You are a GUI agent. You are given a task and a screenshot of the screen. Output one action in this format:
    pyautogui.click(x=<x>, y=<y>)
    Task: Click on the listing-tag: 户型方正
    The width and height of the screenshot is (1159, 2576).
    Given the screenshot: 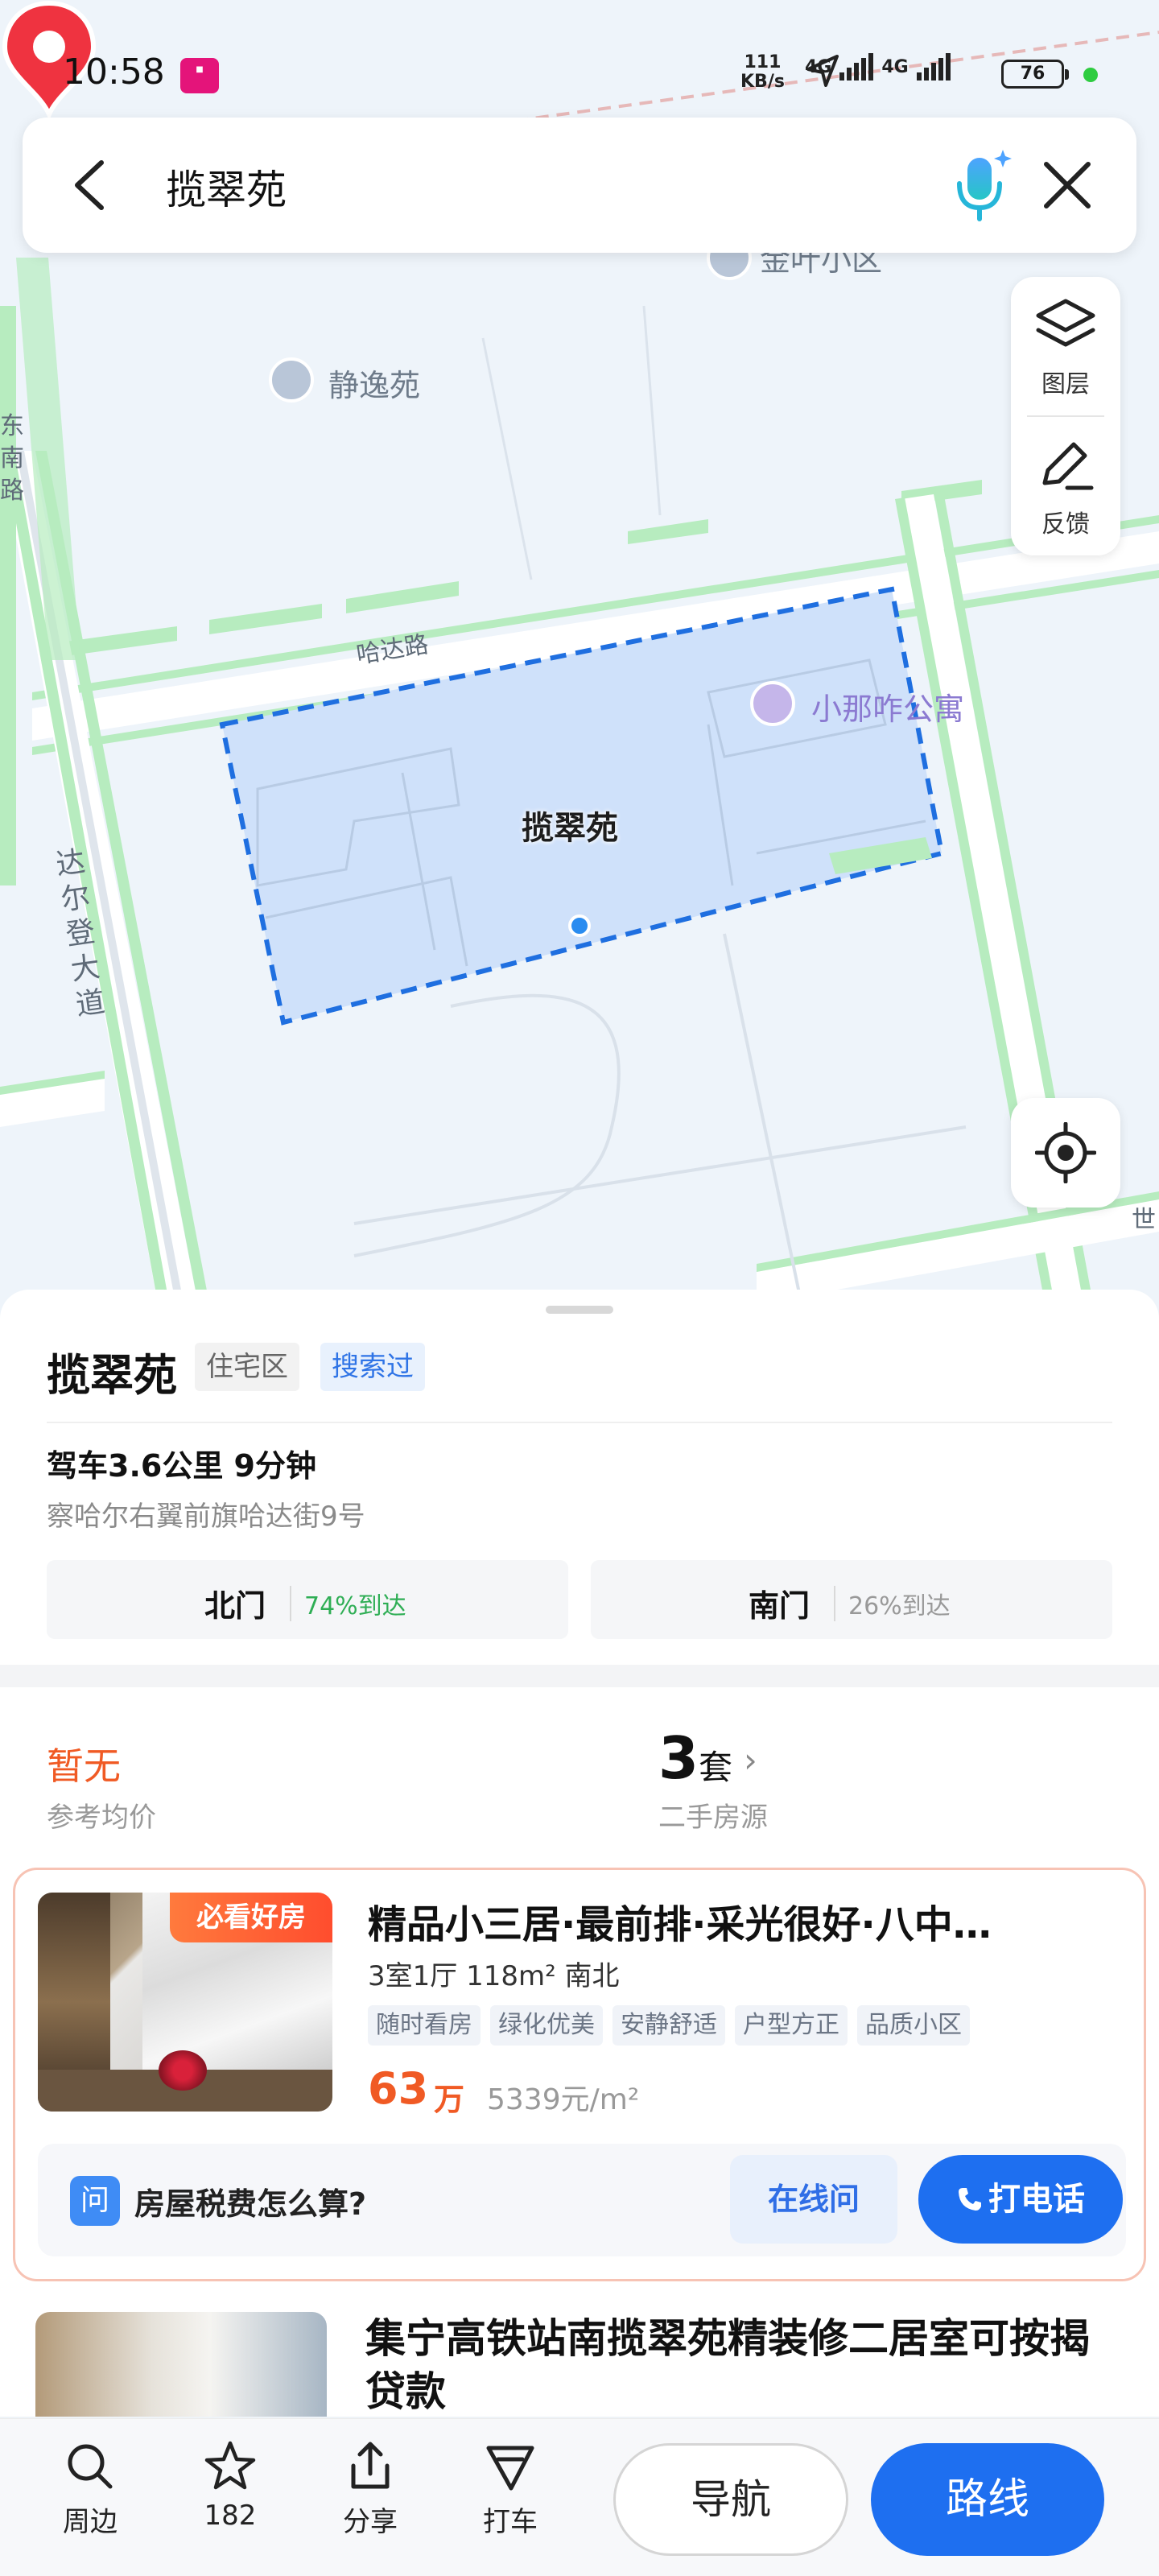 What is the action you would take?
    pyautogui.click(x=791, y=2025)
    